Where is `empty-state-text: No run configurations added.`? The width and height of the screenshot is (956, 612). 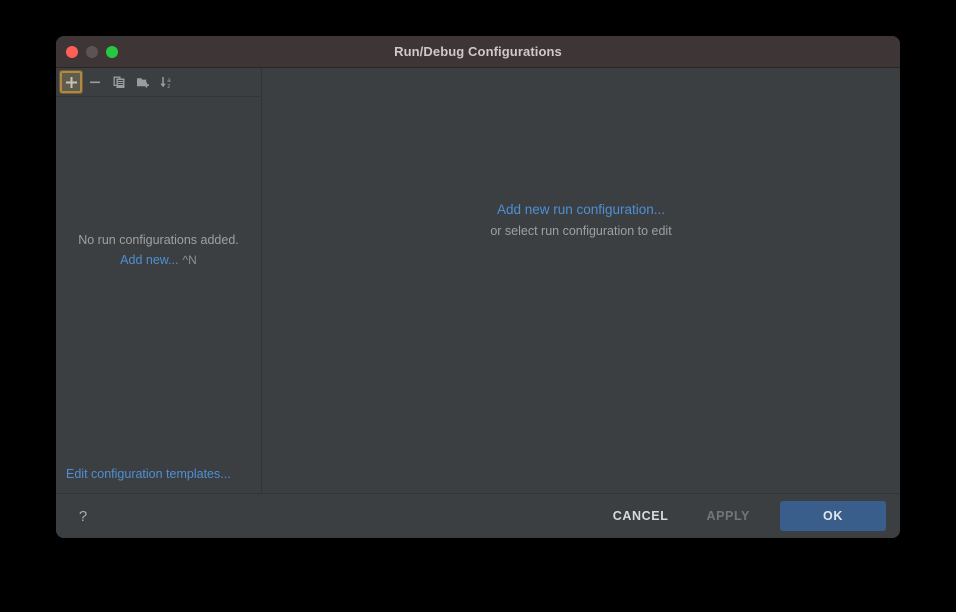 empty-state-text: No run configurations added. is located at coordinates (158, 240).